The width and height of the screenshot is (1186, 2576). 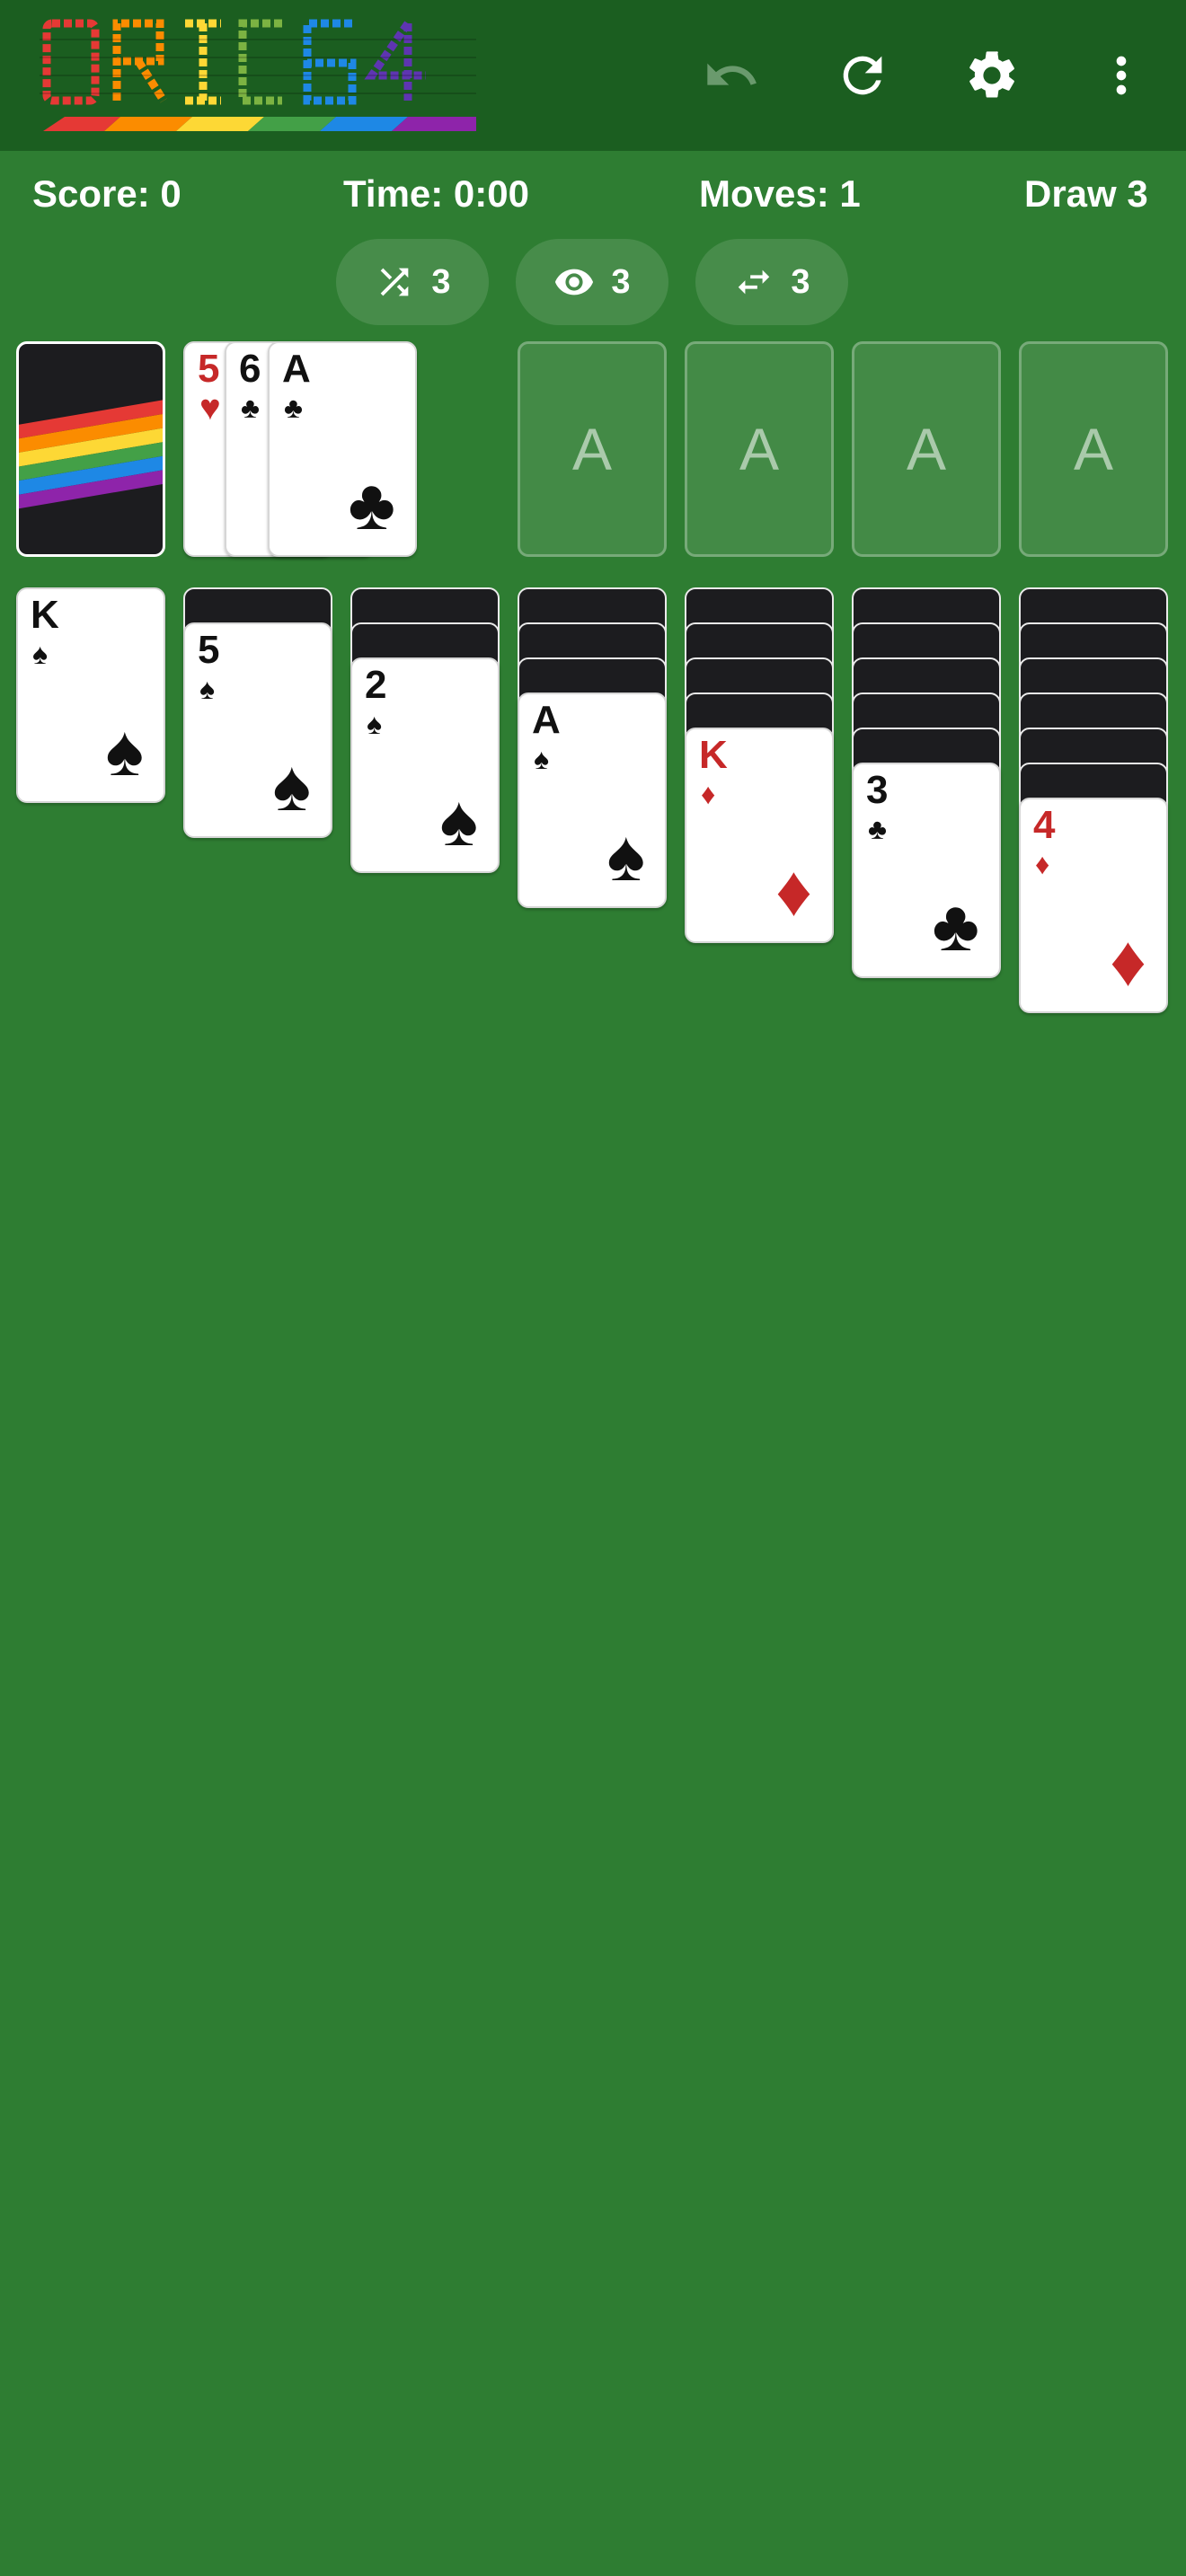 I want to click on waste-top-card: A ♣ ♣, so click(x=342, y=449).